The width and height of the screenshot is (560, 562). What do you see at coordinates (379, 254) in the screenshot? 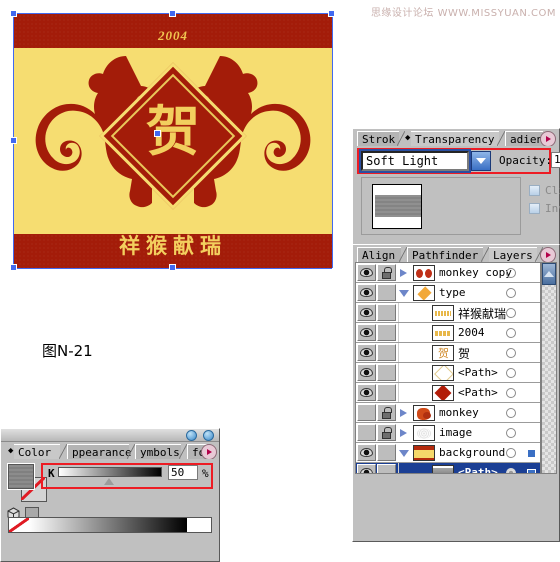
I see `tab-align: Align` at bounding box center [379, 254].